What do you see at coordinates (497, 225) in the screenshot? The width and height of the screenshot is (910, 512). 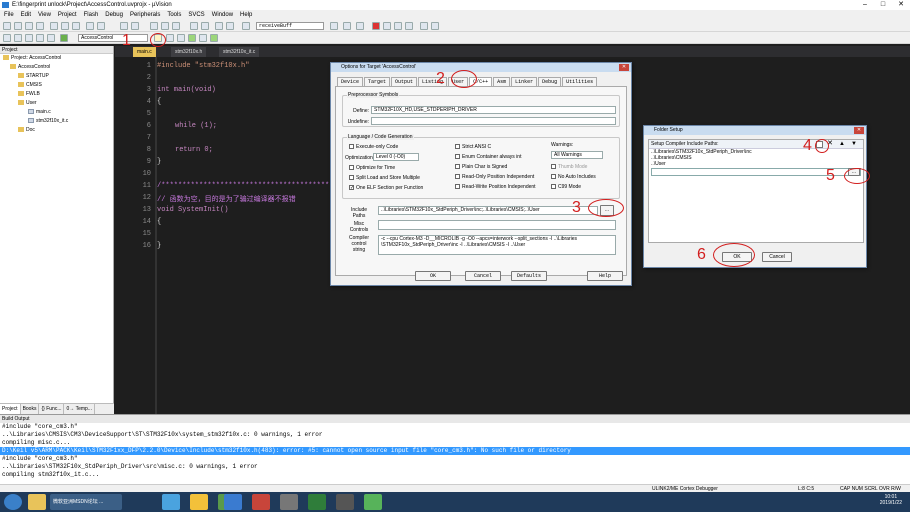 I see `misc-controls-input` at bounding box center [497, 225].